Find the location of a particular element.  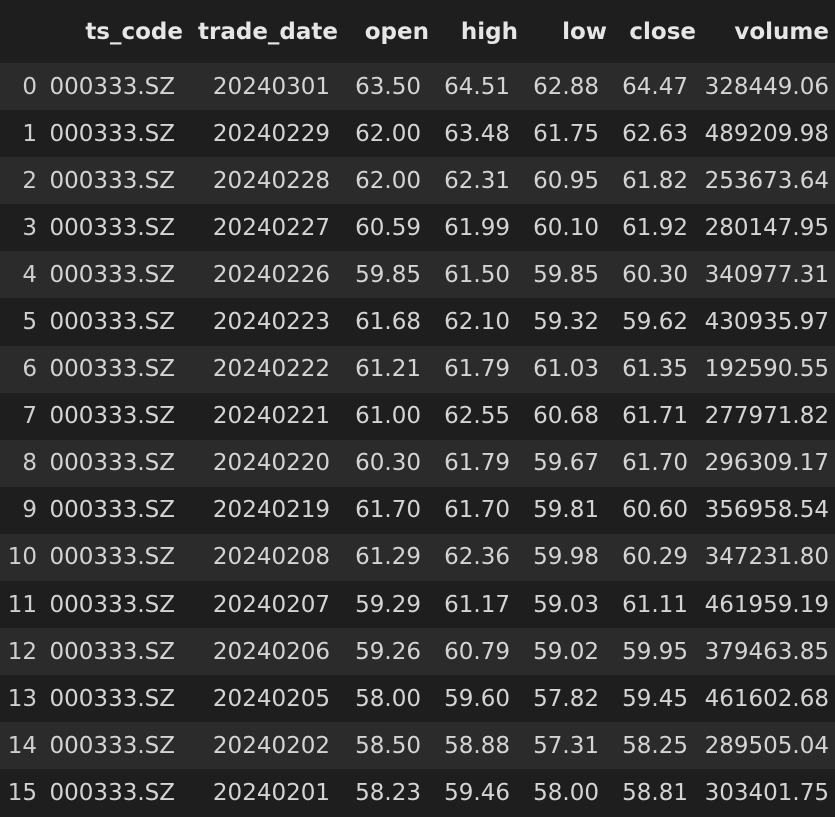

open-cell: 63.50 is located at coordinates (388, 86).